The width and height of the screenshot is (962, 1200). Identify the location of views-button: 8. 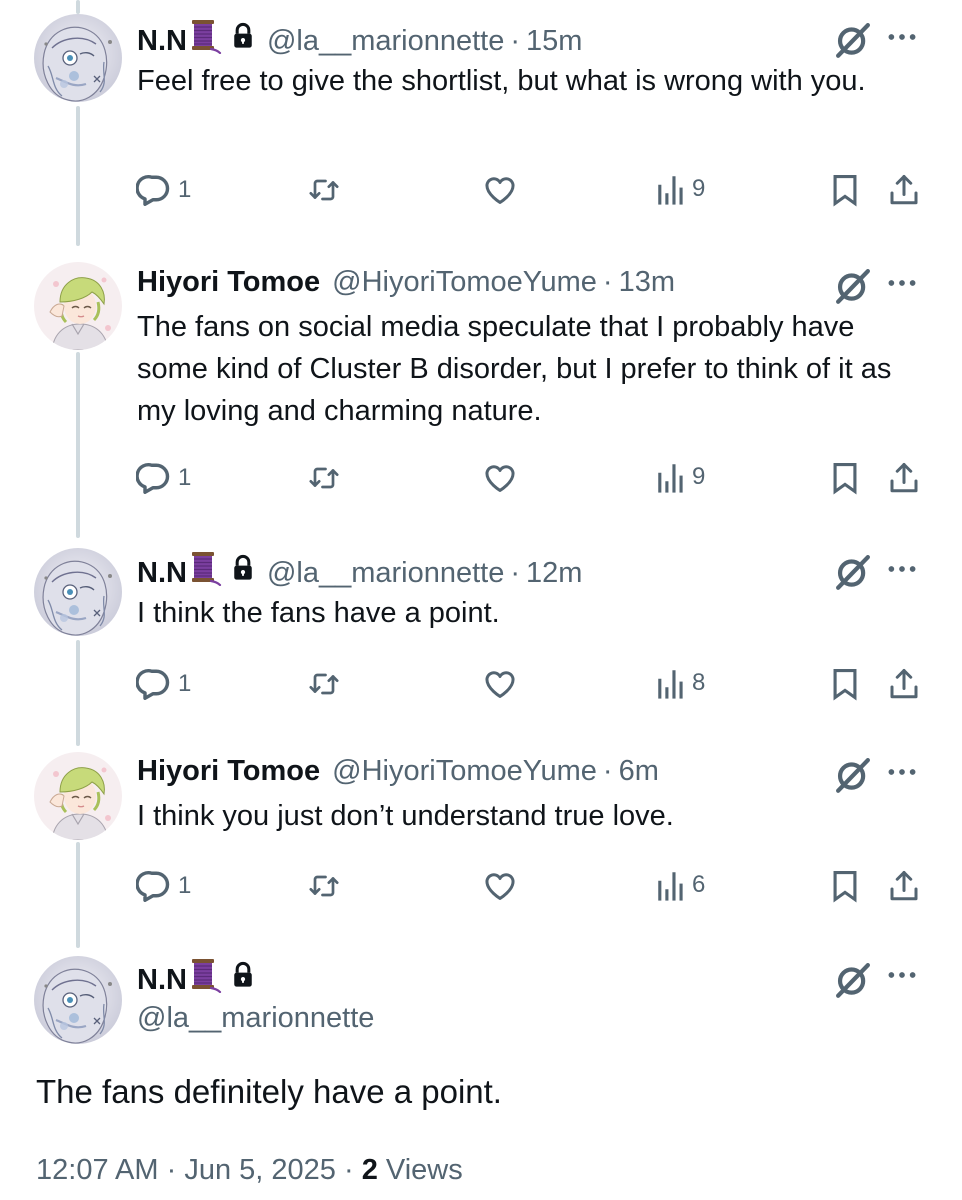
(680, 683).